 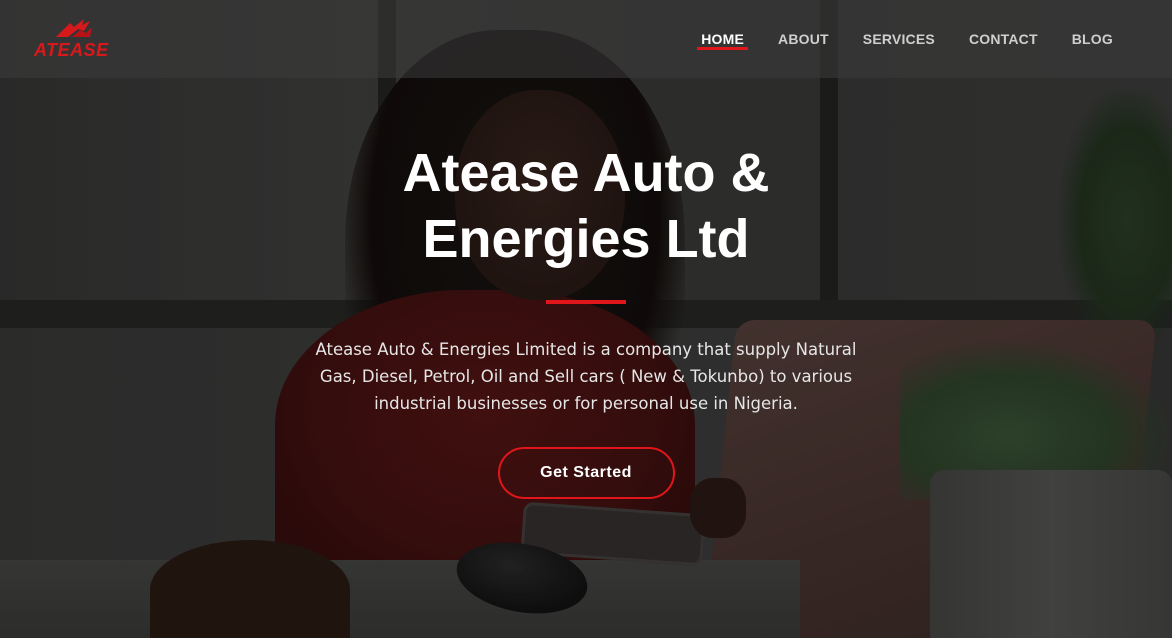 I want to click on nav-item-contact: CONTACT, so click(x=1003, y=39).